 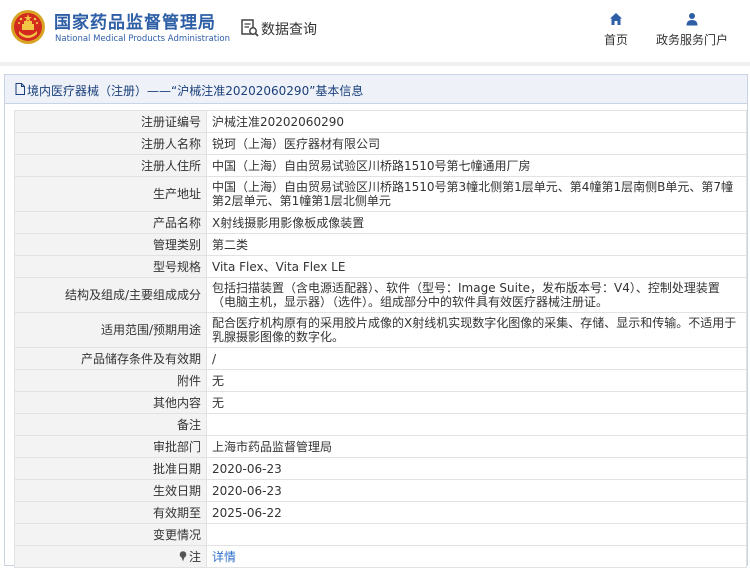 What do you see at coordinates (110, 143) in the screenshot?
I see `field-label: 注册人名称` at bounding box center [110, 143].